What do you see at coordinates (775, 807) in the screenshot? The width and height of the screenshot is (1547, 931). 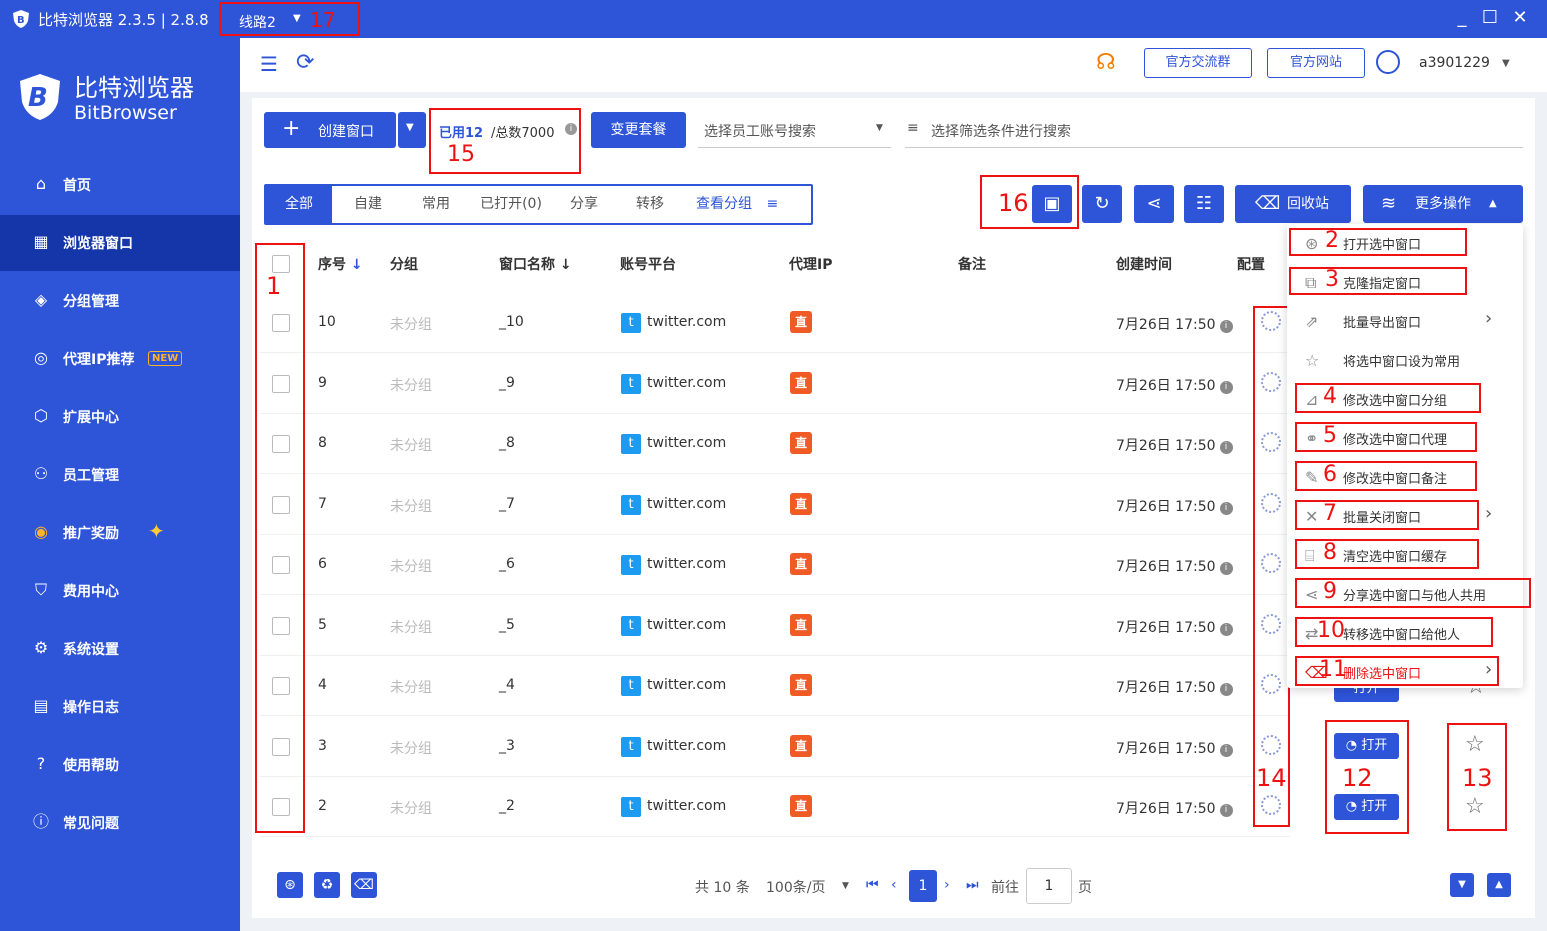 I see `table-row: 2 未分组 _2 t twitter.com 直 7月26日 17:50 i` at bounding box center [775, 807].